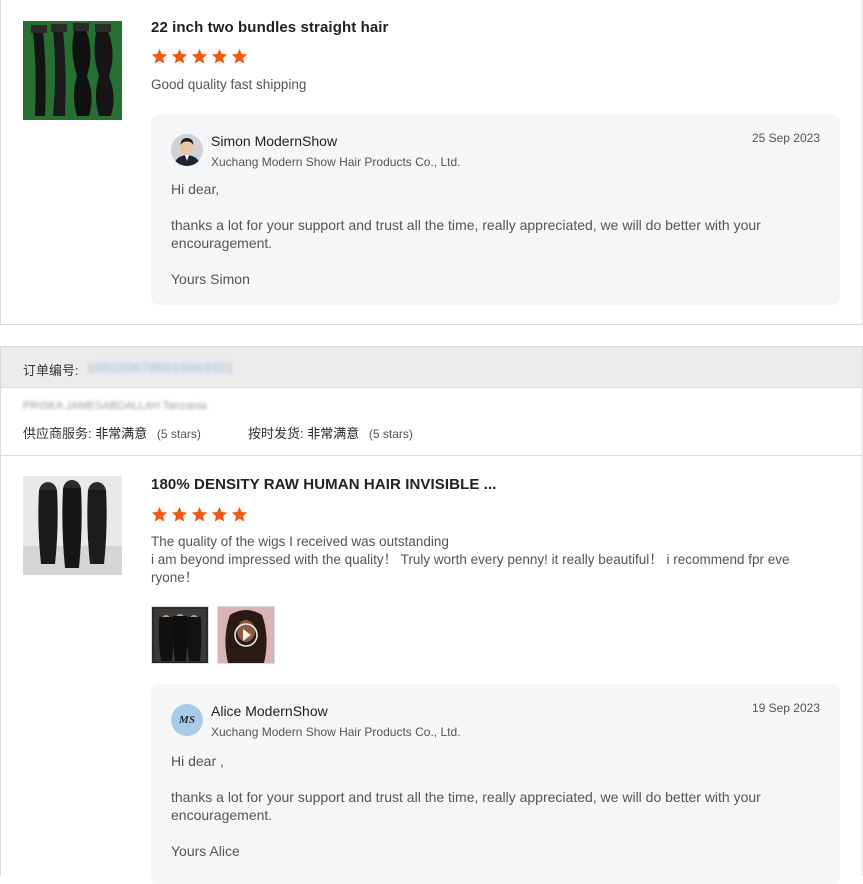 The image size is (863, 884). I want to click on review-comment: Good quality fast shipping, so click(481, 85).